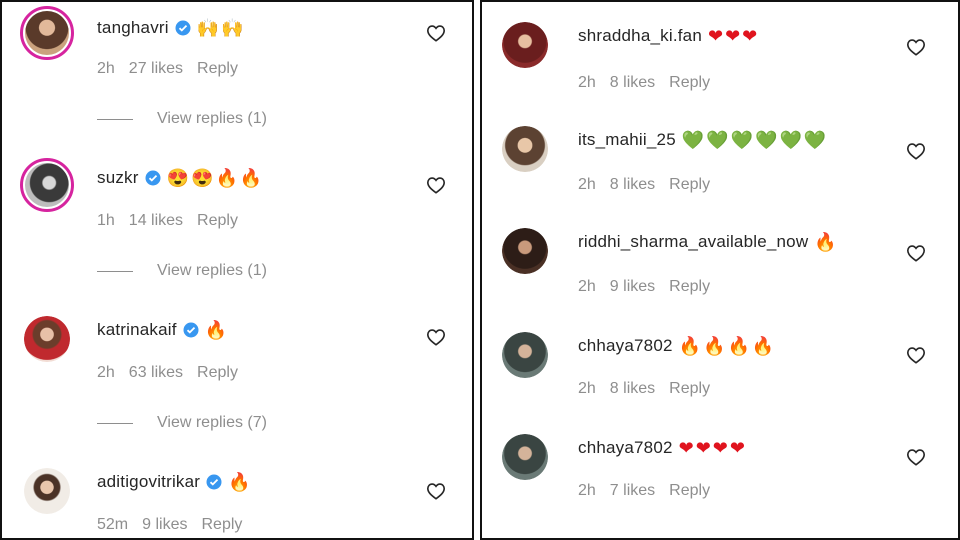 The width and height of the screenshot is (960, 540). I want to click on comment-emojis: 🔥🔥🔥🔥, so click(727, 346).